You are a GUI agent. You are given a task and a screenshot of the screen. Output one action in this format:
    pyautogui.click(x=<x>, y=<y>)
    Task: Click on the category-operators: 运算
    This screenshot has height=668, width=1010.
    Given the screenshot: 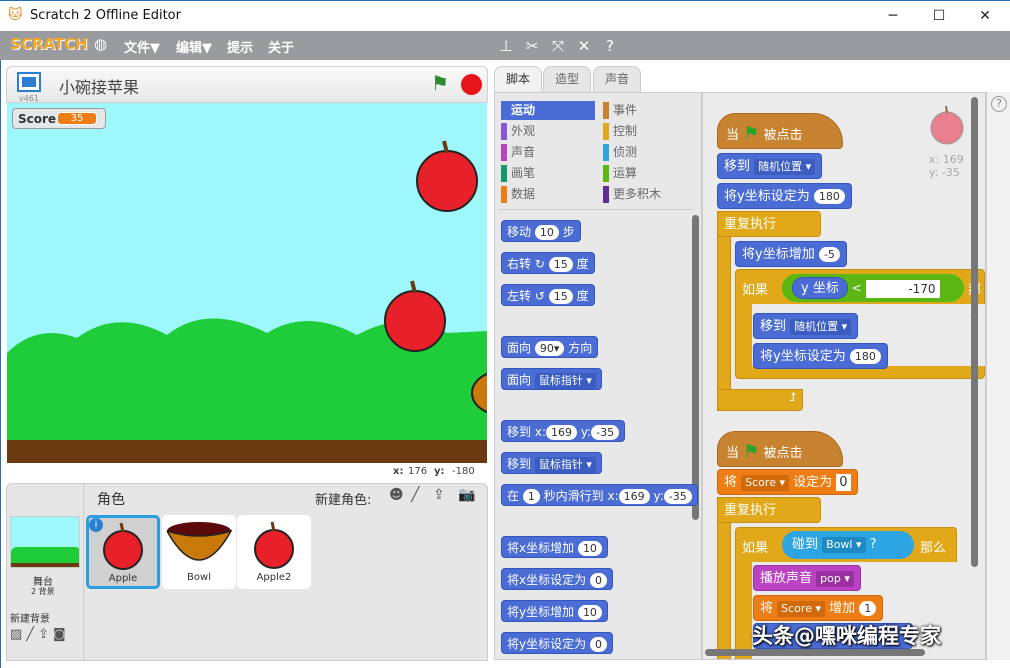 What is the action you would take?
    pyautogui.click(x=650, y=173)
    